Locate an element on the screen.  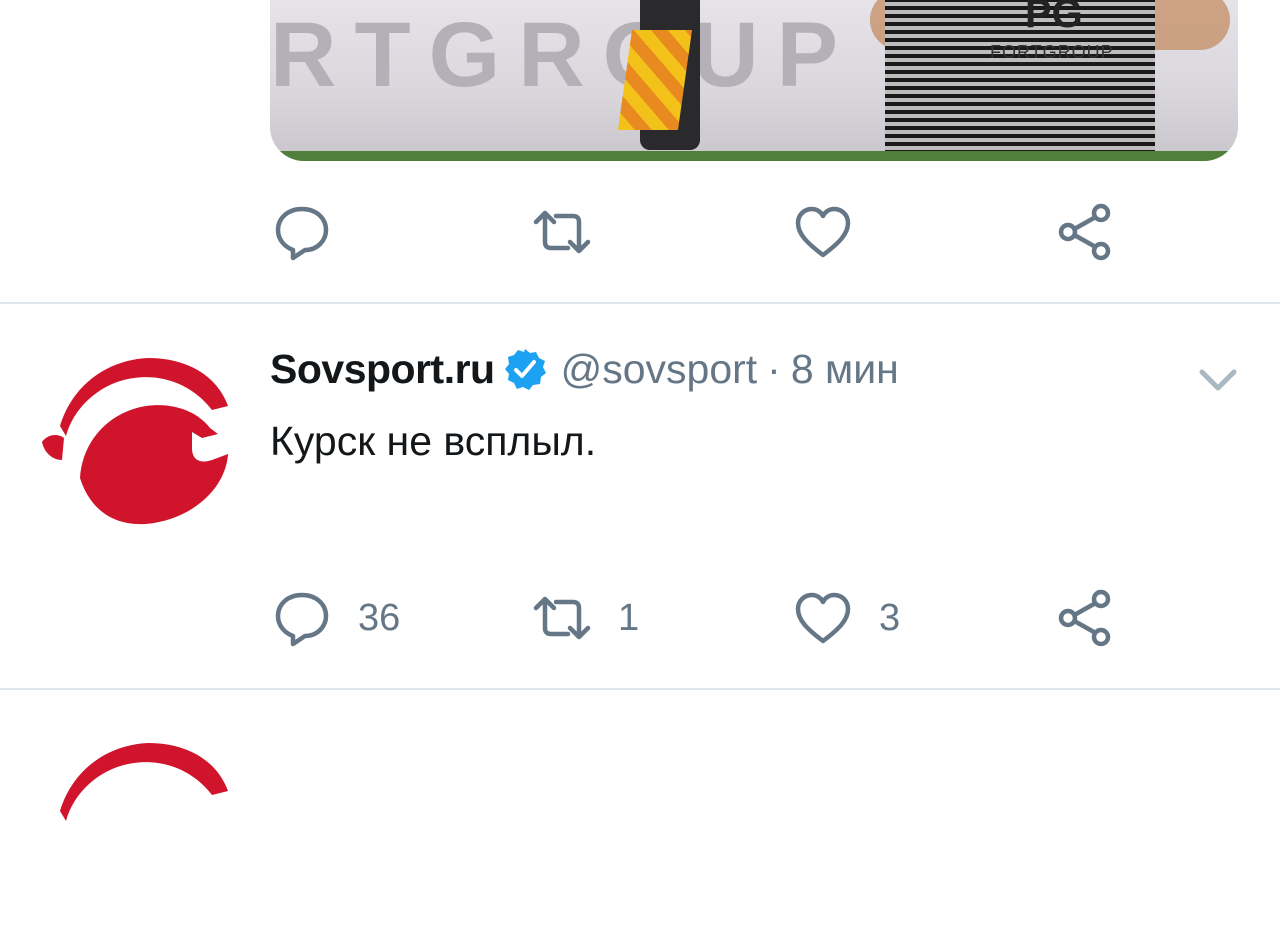
like-button: 3 is located at coordinates (846, 618).